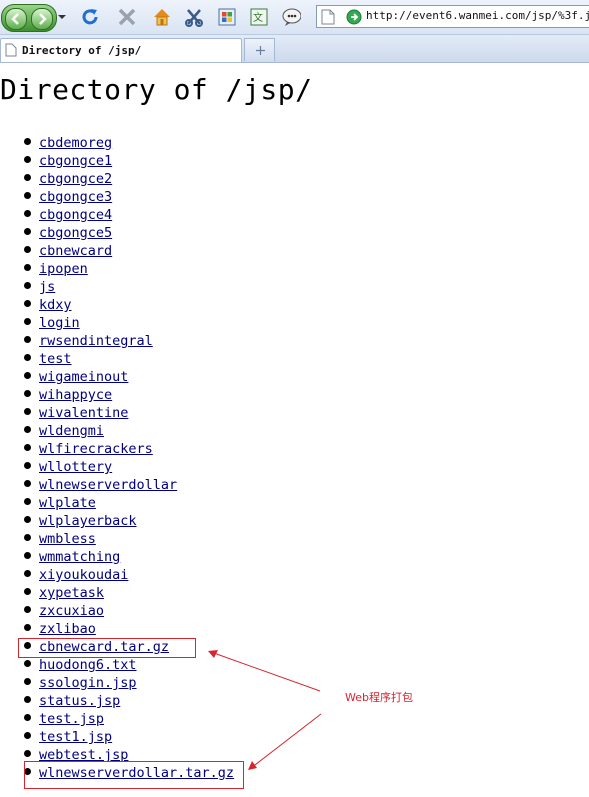 The width and height of the screenshot is (589, 797). What do you see at coordinates (79, 701) in the screenshot?
I see `directory-entry-link: status.jsp` at bounding box center [79, 701].